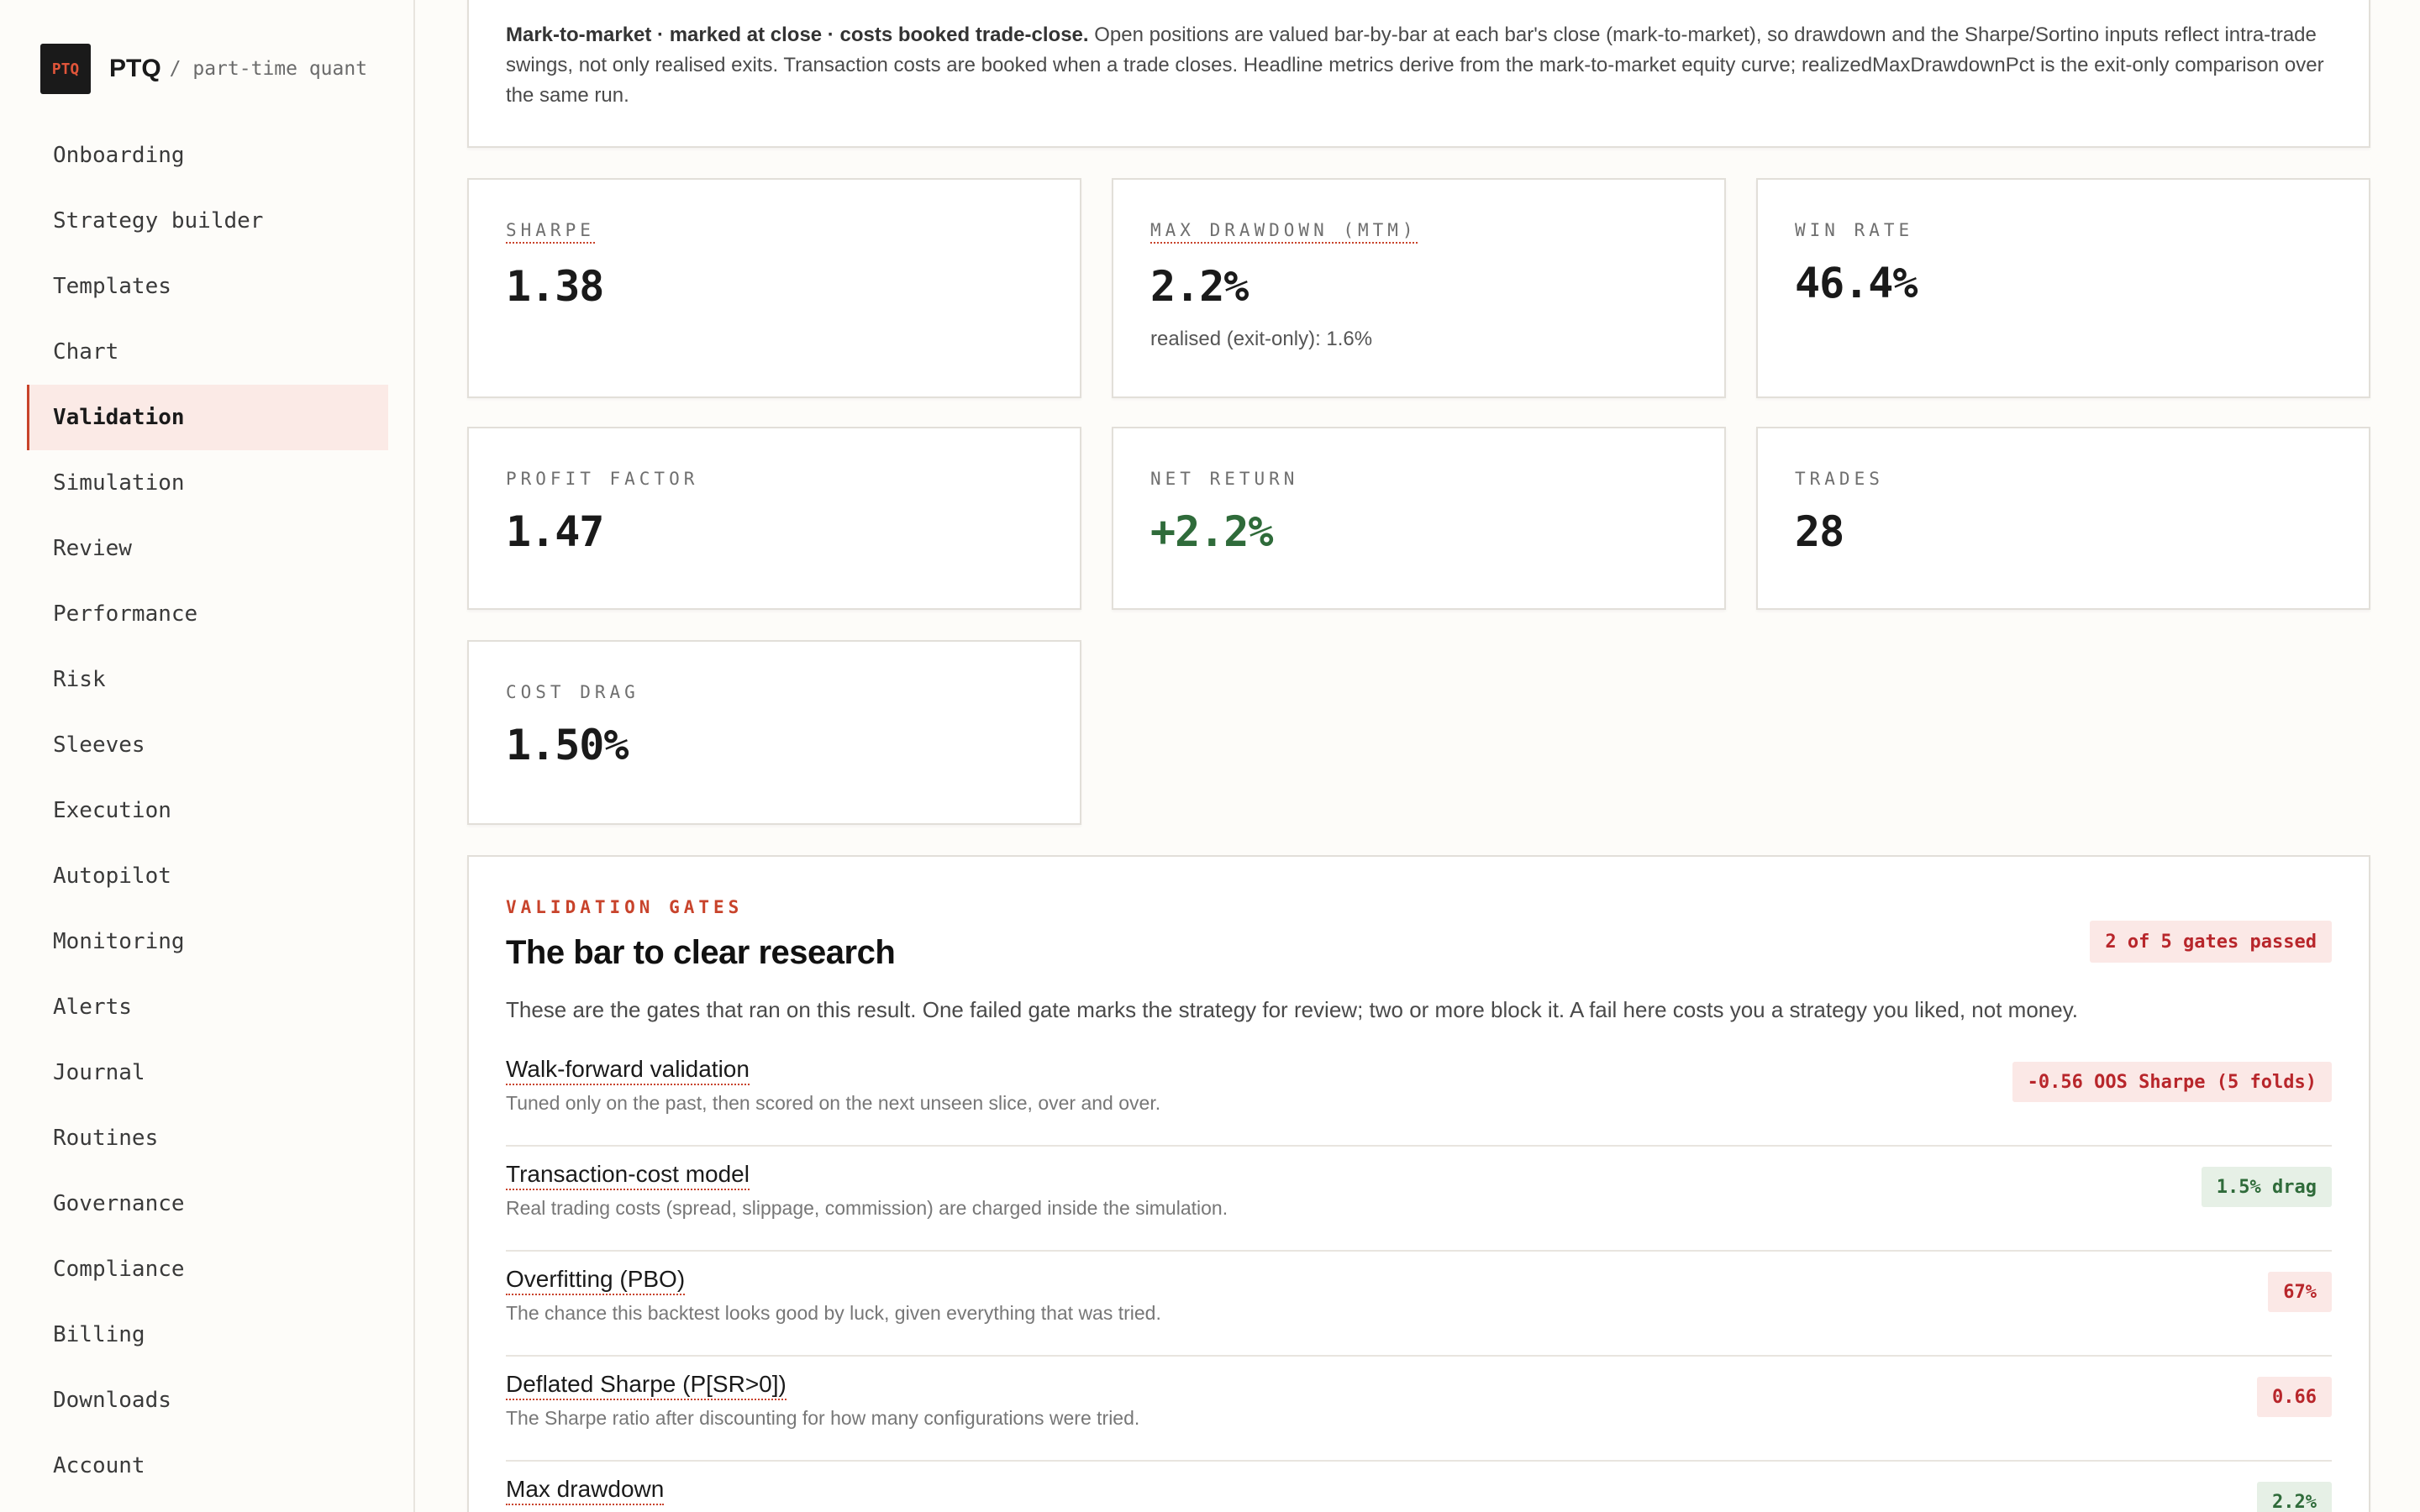 The height and width of the screenshot is (1512, 2420). What do you see at coordinates (268, 69) in the screenshot?
I see `brand-tagline: / part-time quant` at bounding box center [268, 69].